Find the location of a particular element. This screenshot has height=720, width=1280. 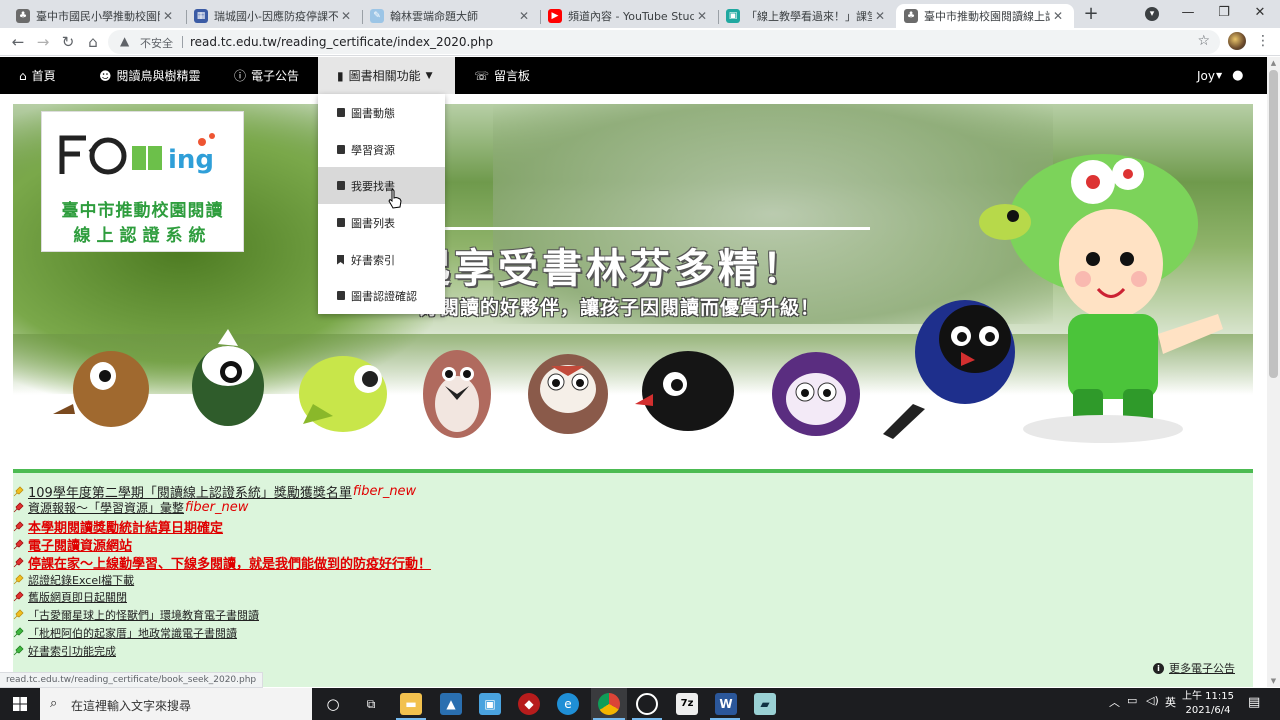

tab-1: ♣ 臺中市國民小學推動校園閱讀 ✕ is located at coordinates (96, 16).